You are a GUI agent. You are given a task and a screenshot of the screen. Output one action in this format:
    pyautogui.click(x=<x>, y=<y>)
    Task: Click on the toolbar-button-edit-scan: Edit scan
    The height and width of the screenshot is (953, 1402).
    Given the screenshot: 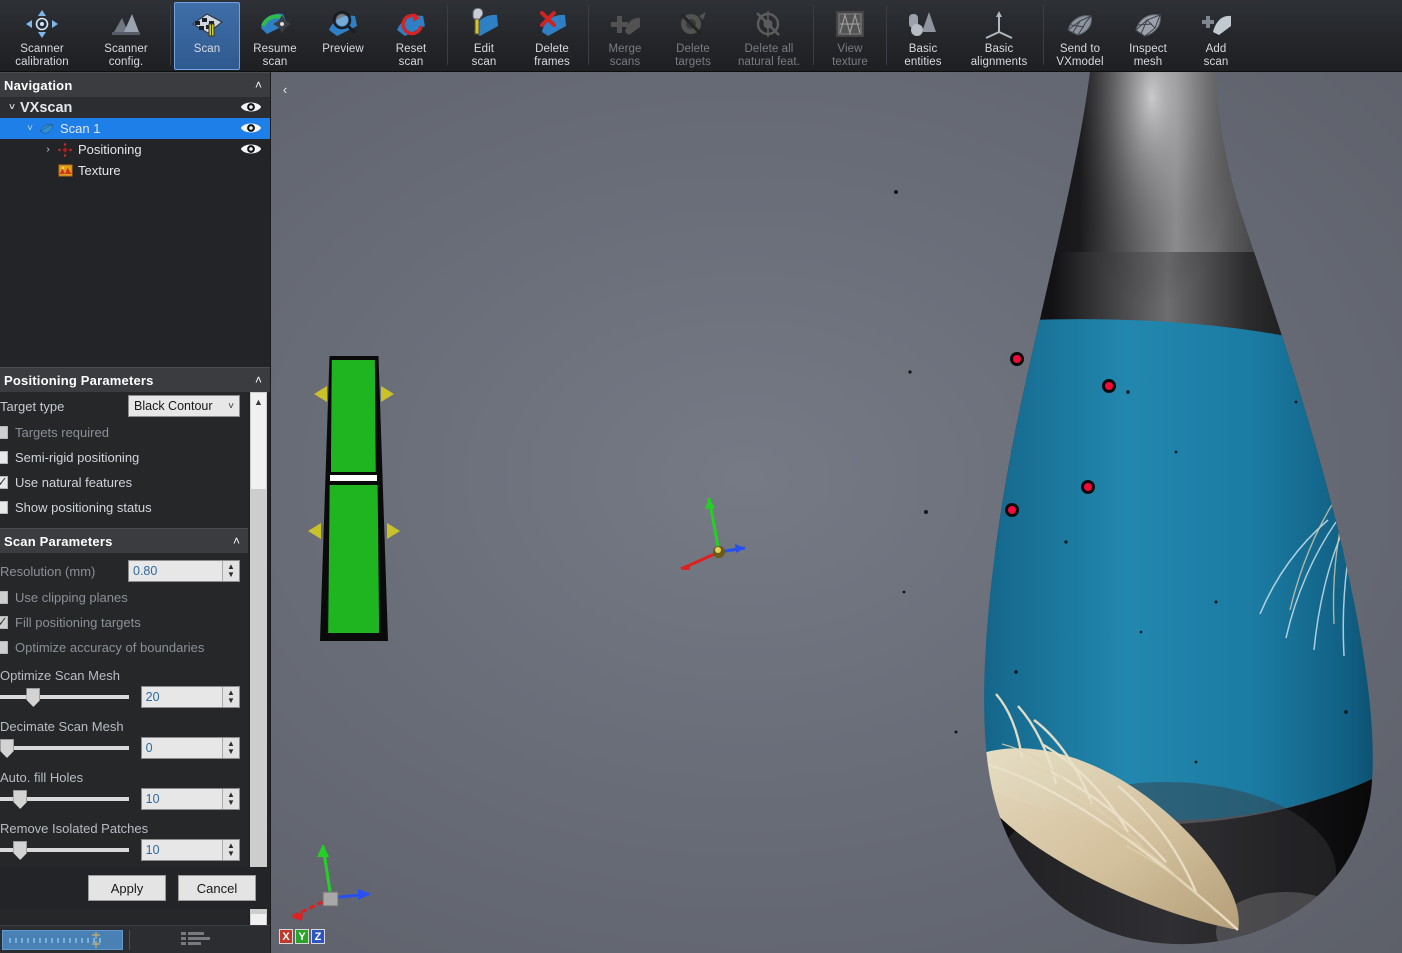 What is the action you would take?
    pyautogui.click(x=484, y=36)
    